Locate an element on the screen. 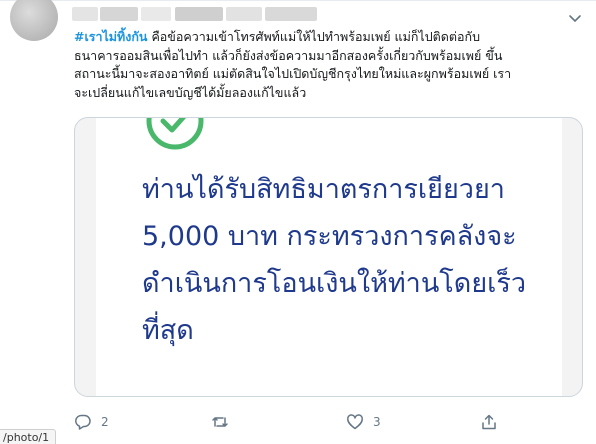  media-text-line: 5,000 บาท กระทรวงการคลังจะ is located at coordinates (329, 236).